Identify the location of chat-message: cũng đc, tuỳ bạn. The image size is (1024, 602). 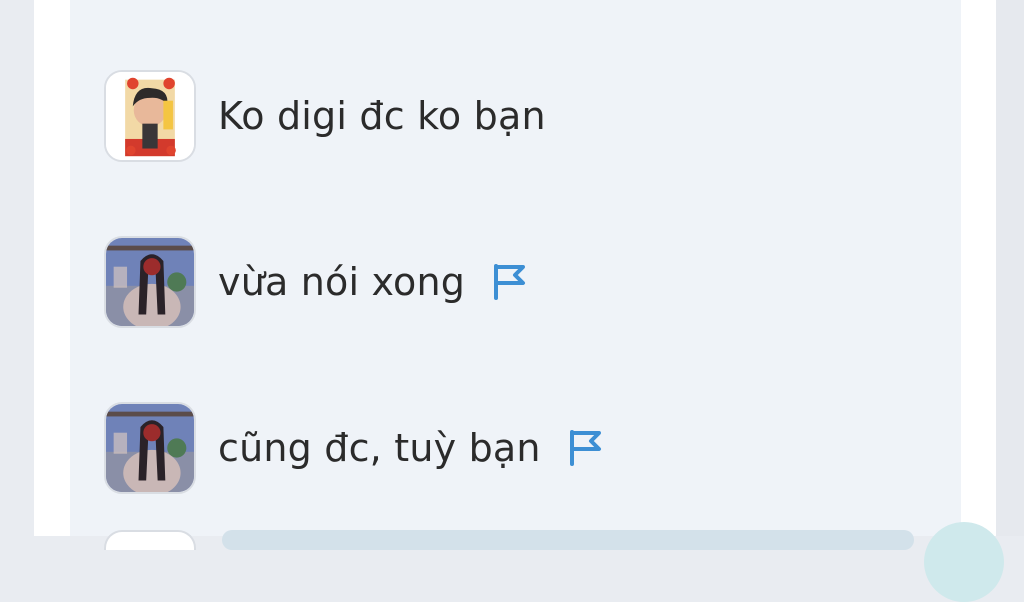
(353, 448).